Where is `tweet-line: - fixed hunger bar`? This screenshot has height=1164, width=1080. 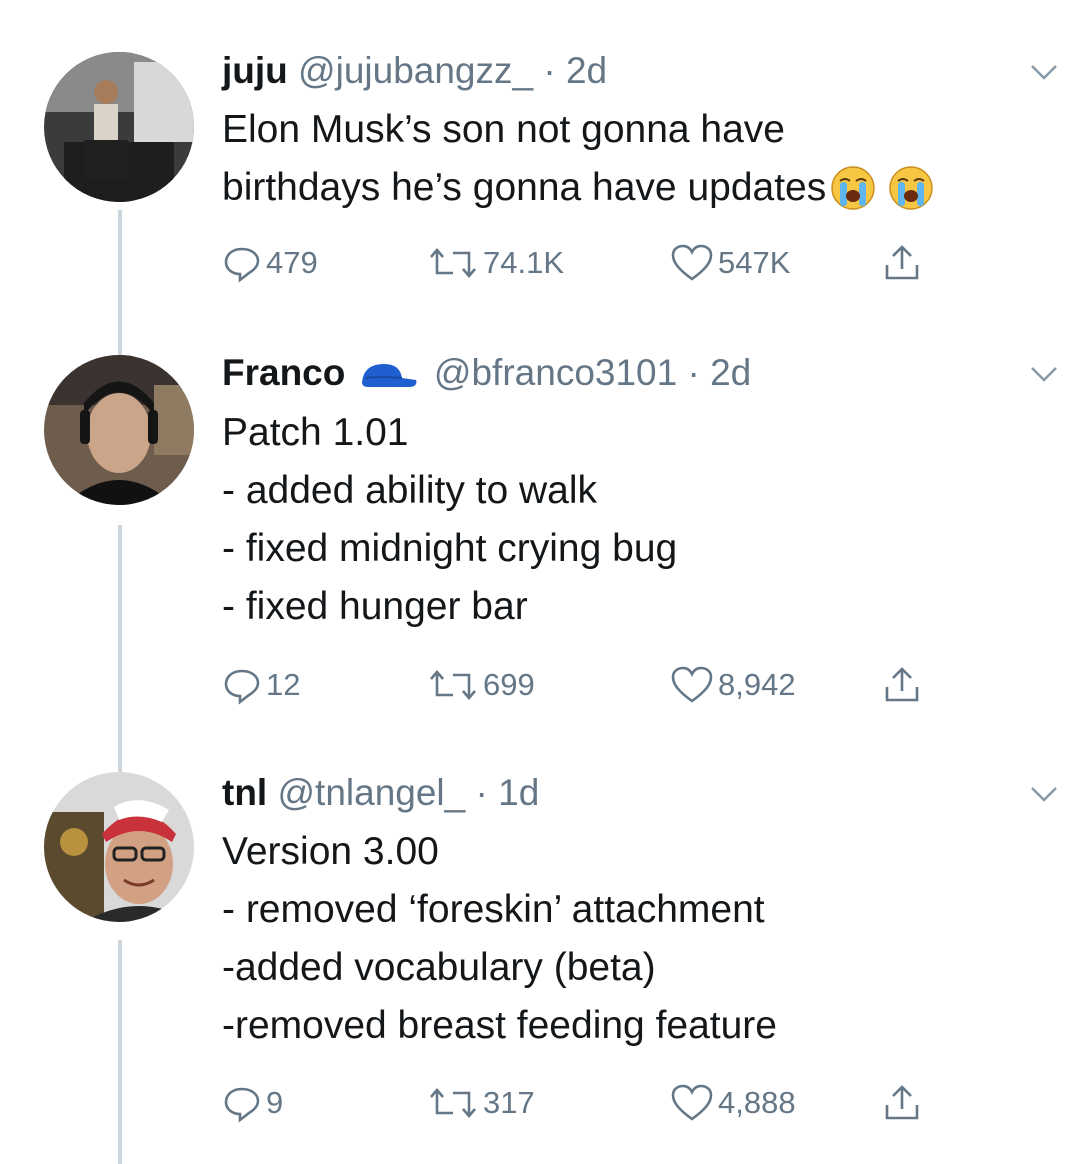 tweet-line: - fixed hunger bar is located at coordinates (375, 606).